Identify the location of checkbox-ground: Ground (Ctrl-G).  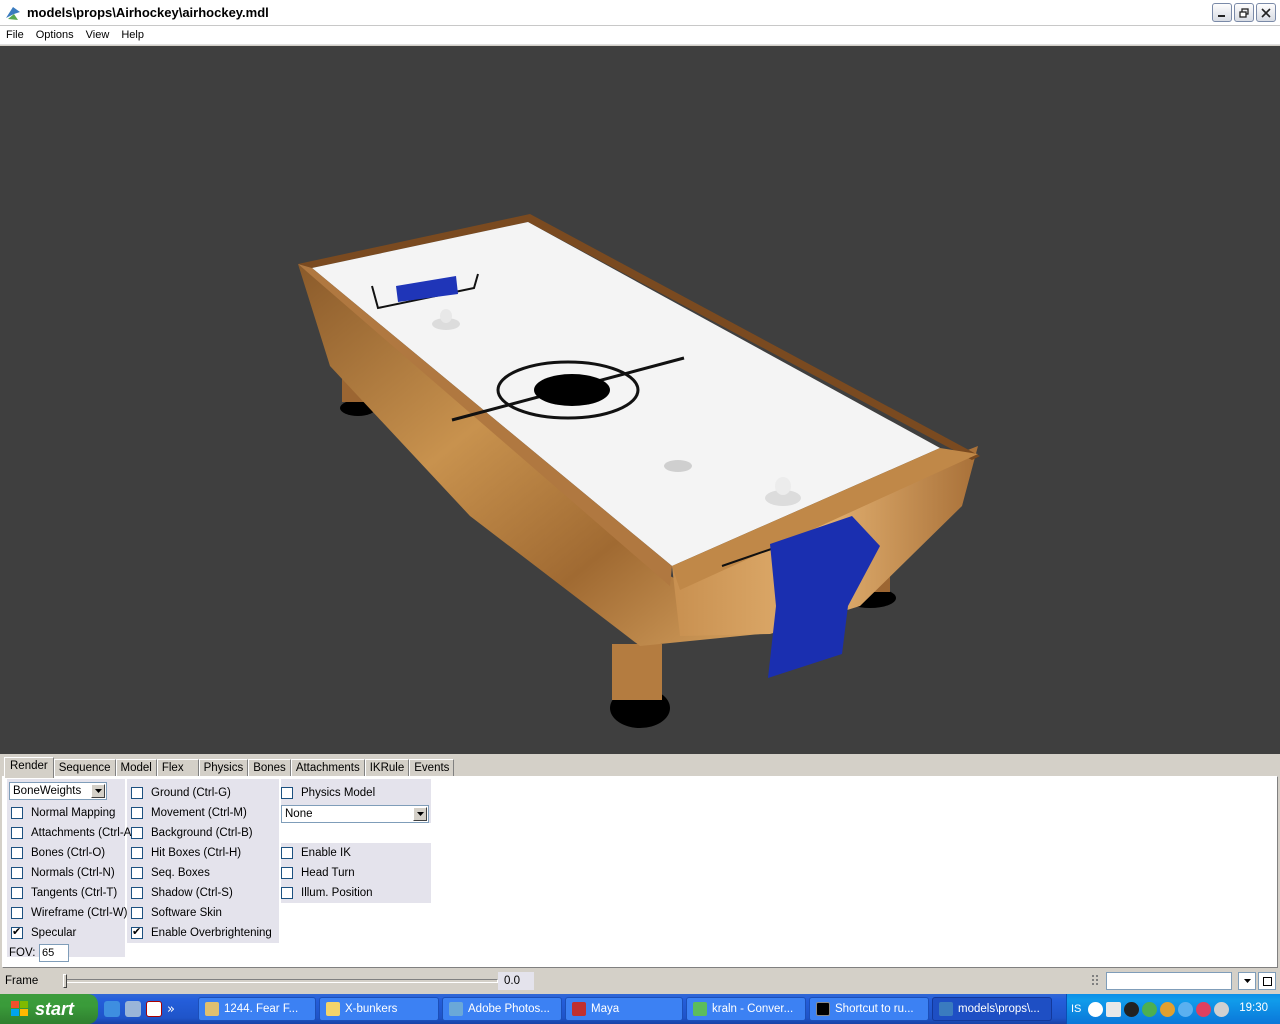
(181, 793).